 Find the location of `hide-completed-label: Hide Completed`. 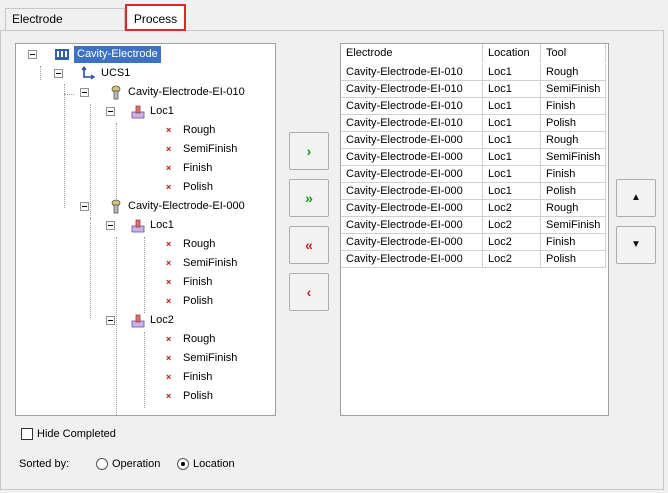

hide-completed-label: Hide Completed is located at coordinates (76, 434).